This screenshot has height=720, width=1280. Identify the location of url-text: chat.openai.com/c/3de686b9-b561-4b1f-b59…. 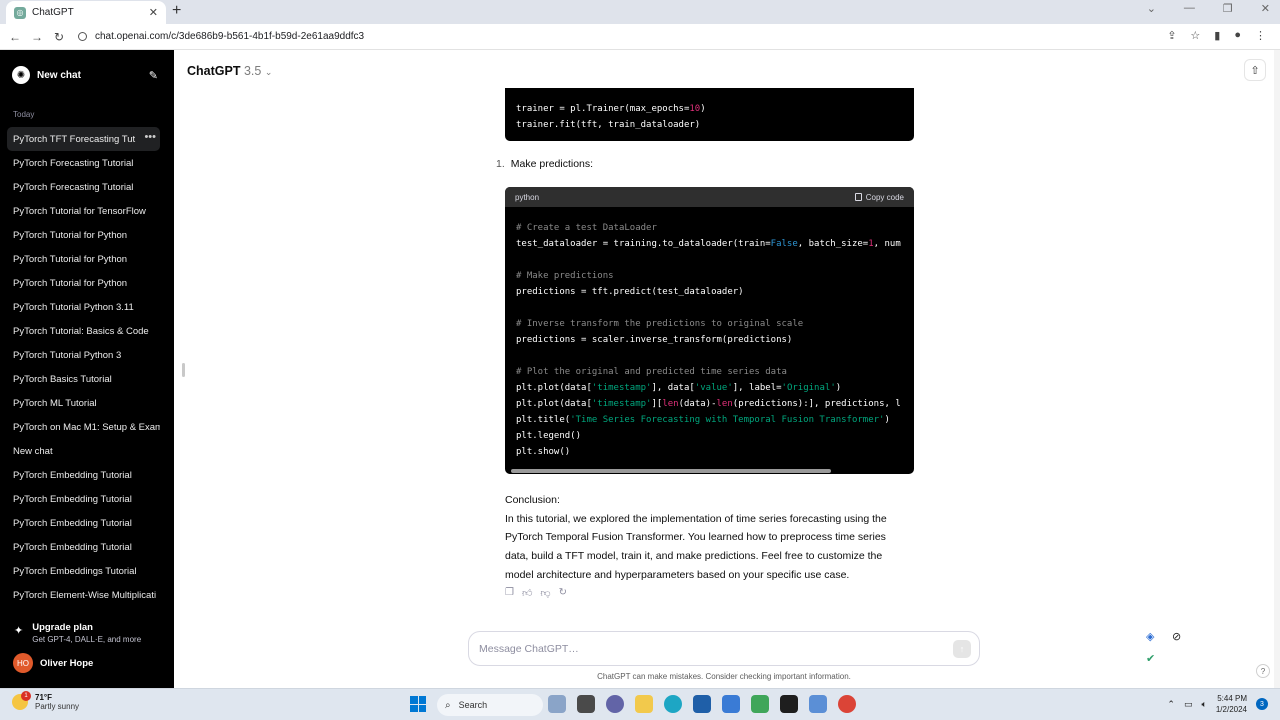
(230, 36).